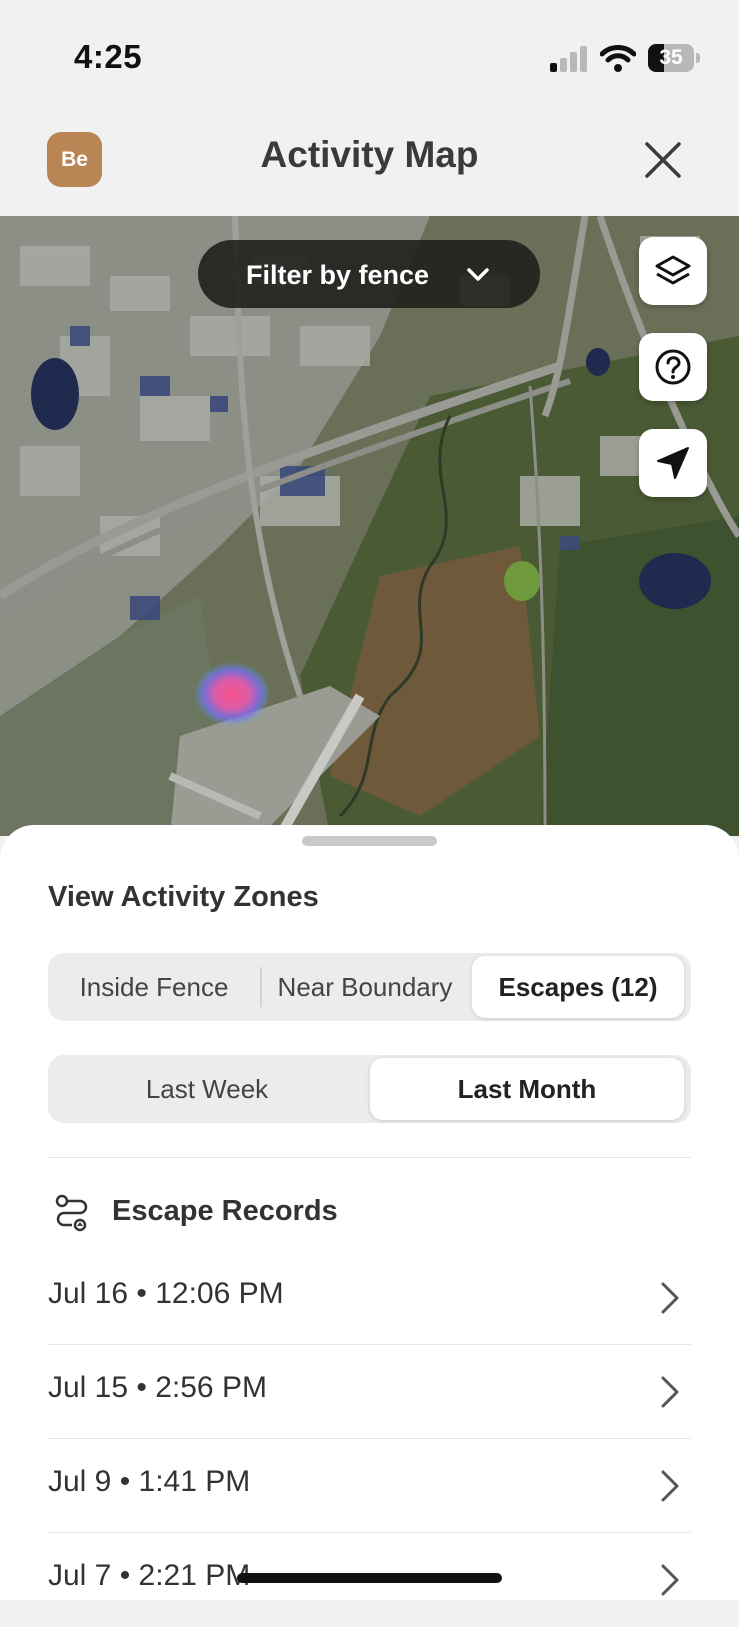 The width and height of the screenshot is (739, 1627). I want to click on layers-icon, so click(673, 270).